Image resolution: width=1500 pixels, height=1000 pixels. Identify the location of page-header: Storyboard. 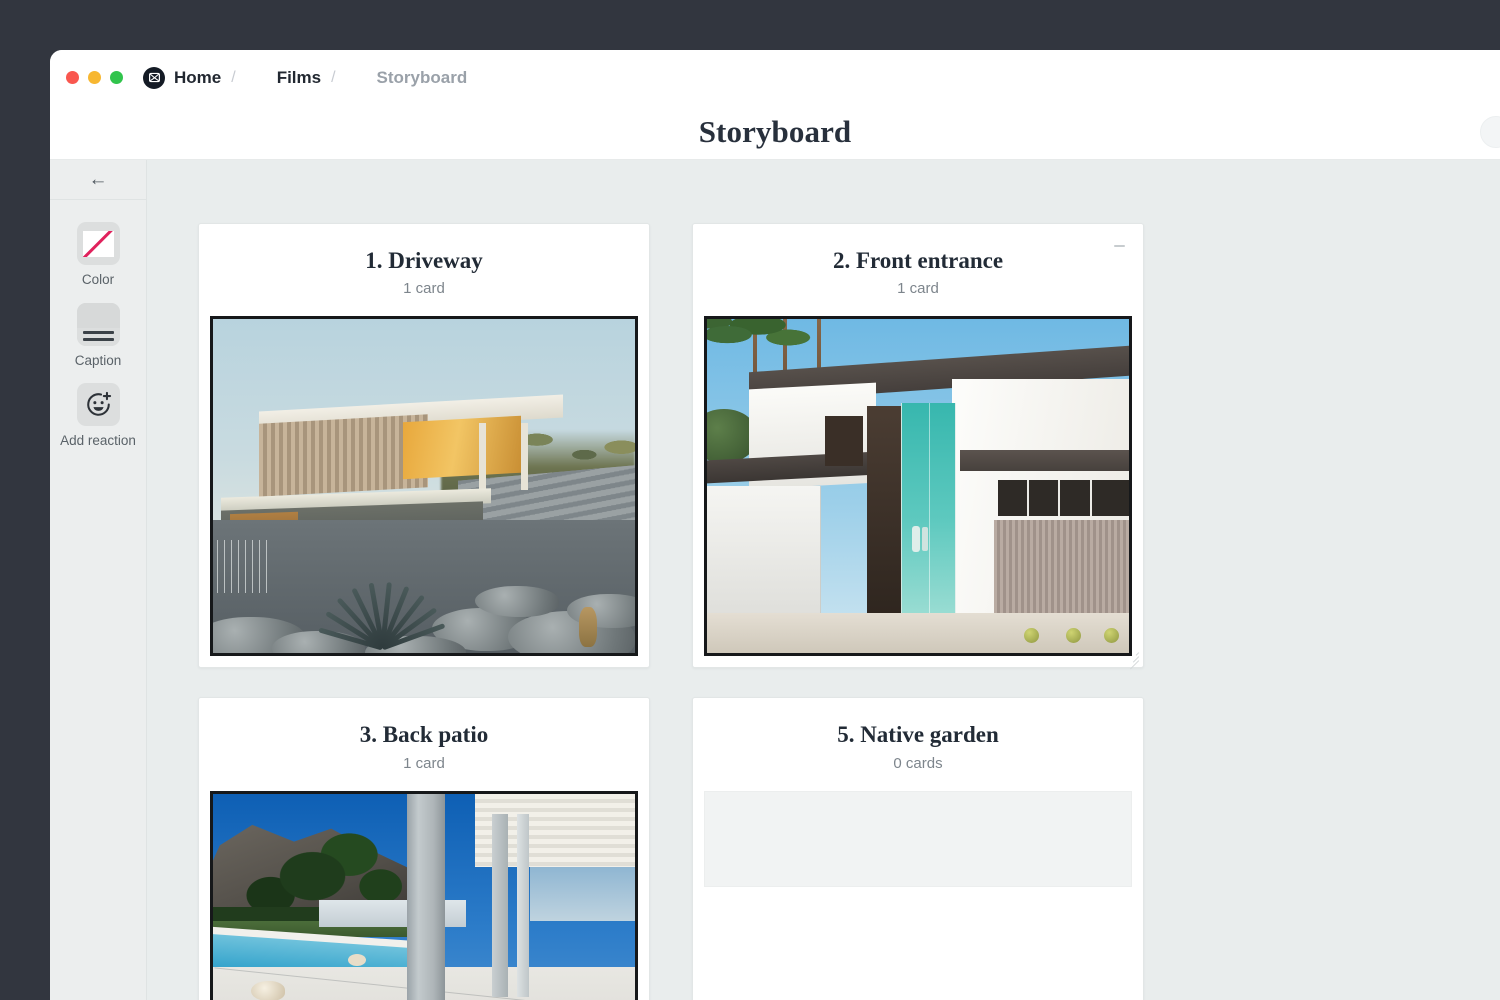
(775, 132).